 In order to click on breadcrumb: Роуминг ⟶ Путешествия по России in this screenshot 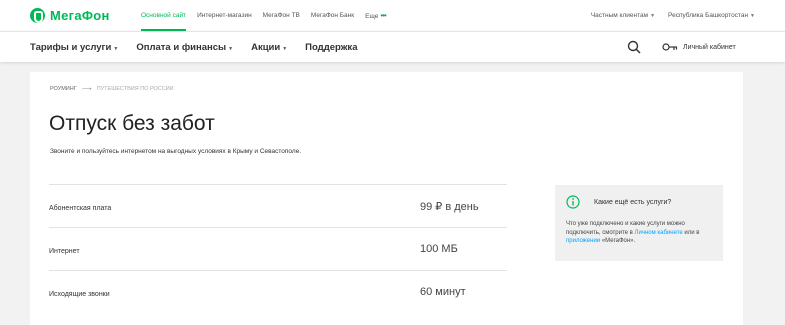, I will do `click(112, 89)`.